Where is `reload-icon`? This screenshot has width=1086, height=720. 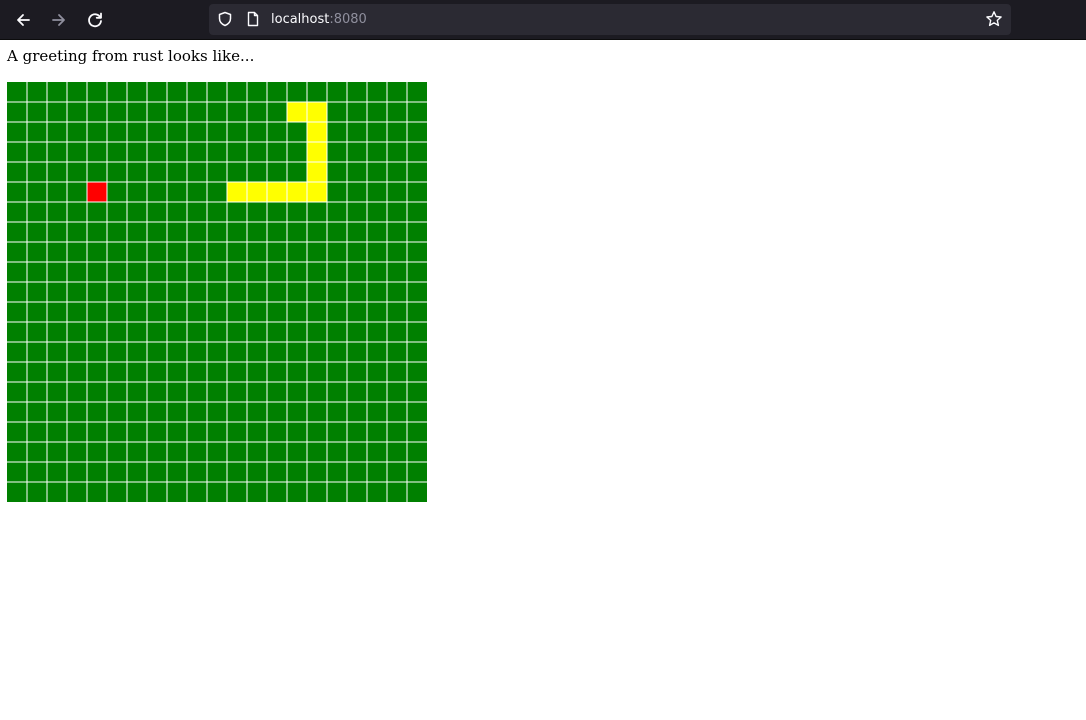 reload-icon is located at coordinates (95, 20).